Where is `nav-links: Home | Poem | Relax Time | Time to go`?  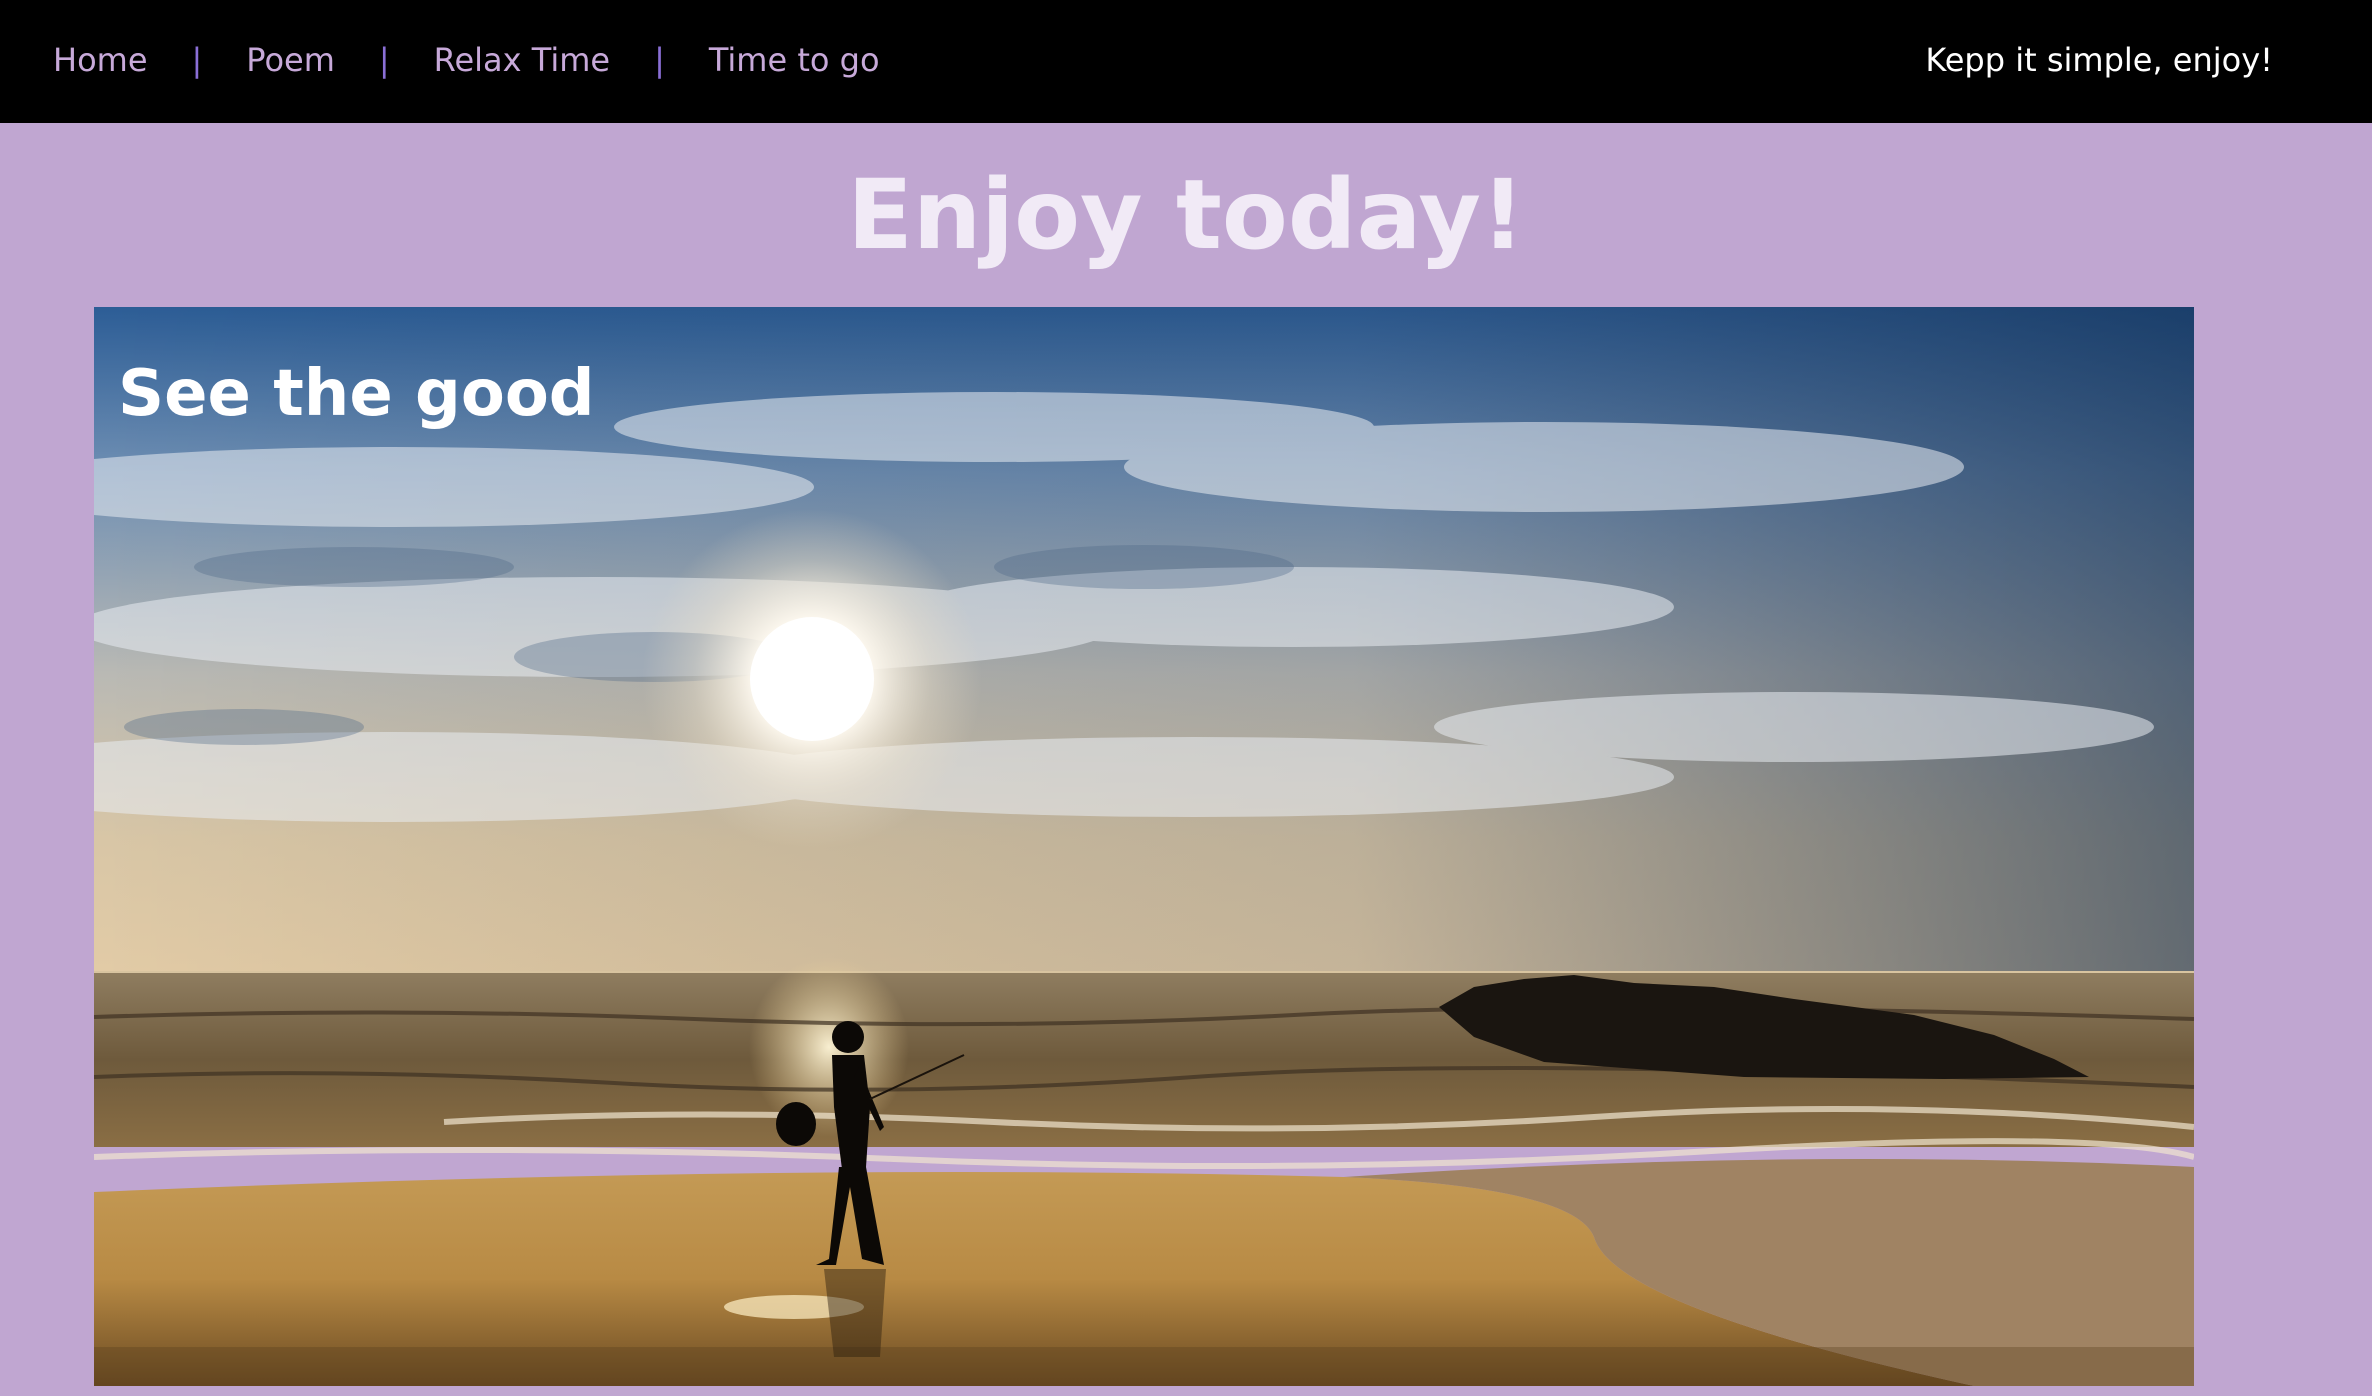 nav-links: Home | Poem | Relax Time | Time to go is located at coordinates (466, 60).